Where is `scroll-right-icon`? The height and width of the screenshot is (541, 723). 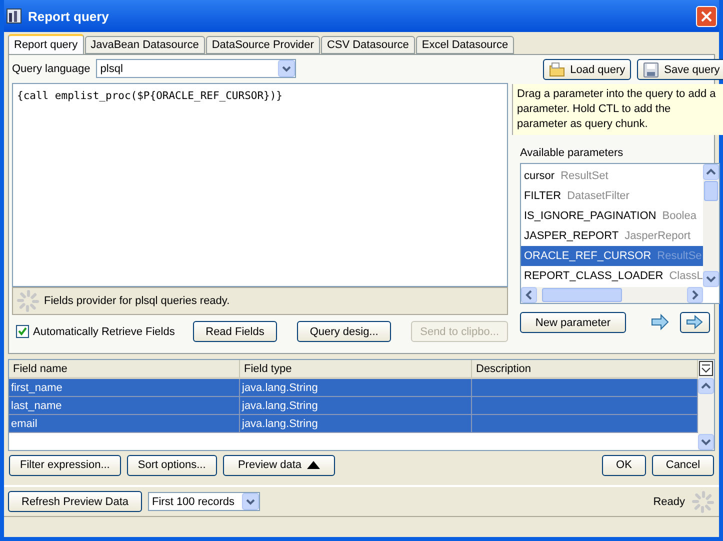
scroll-right-icon is located at coordinates (694, 295).